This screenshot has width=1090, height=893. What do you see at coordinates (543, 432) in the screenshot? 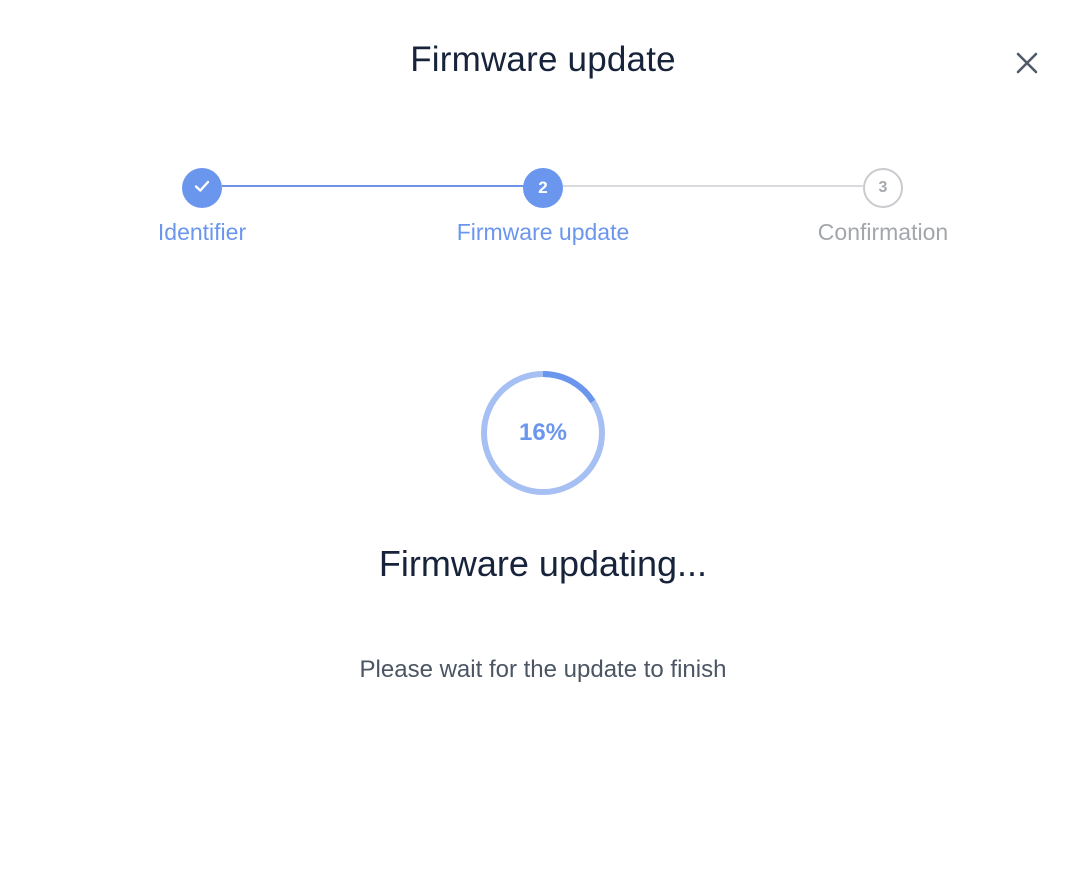
I see `progress-percent: 16%` at bounding box center [543, 432].